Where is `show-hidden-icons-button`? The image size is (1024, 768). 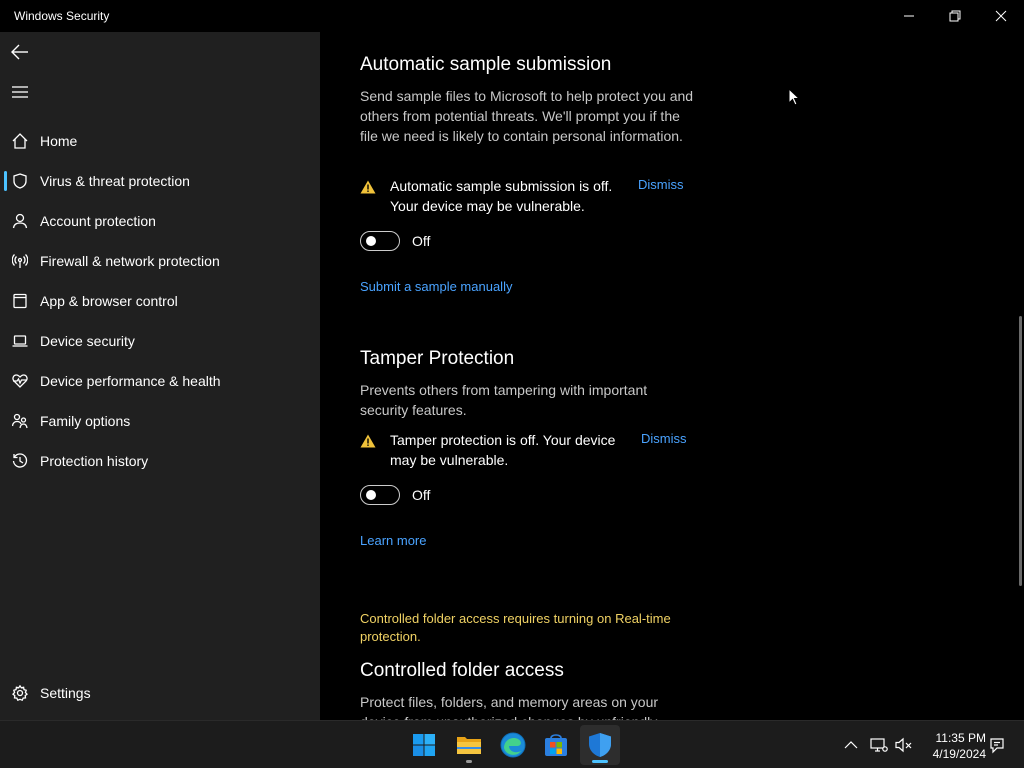 show-hidden-icons-button is located at coordinates (851, 745).